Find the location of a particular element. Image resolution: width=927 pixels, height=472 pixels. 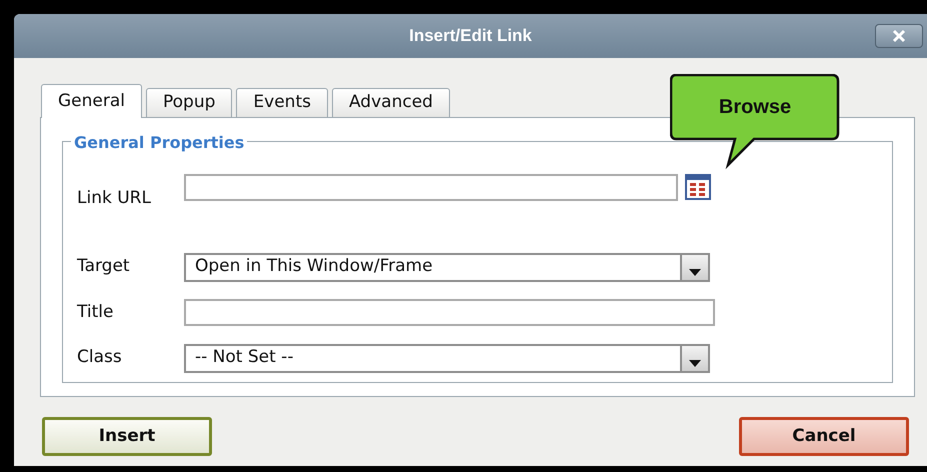

dialog-button: Insert is located at coordinates (127, 436).